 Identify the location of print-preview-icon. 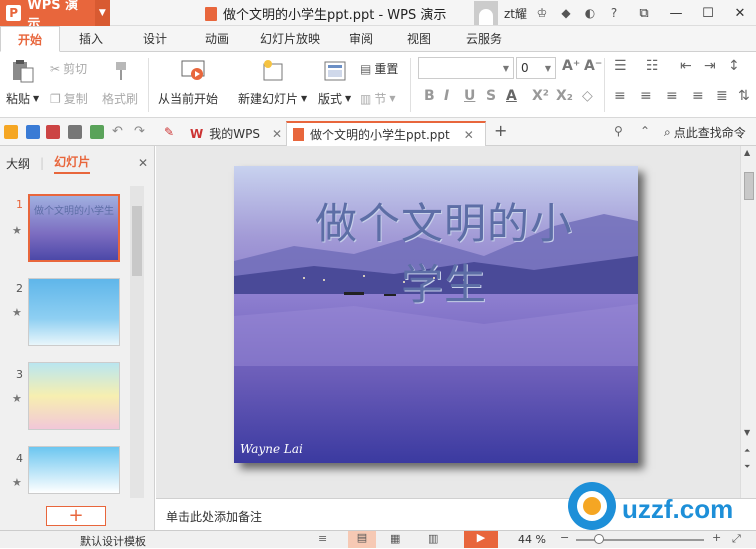
(97, 132).